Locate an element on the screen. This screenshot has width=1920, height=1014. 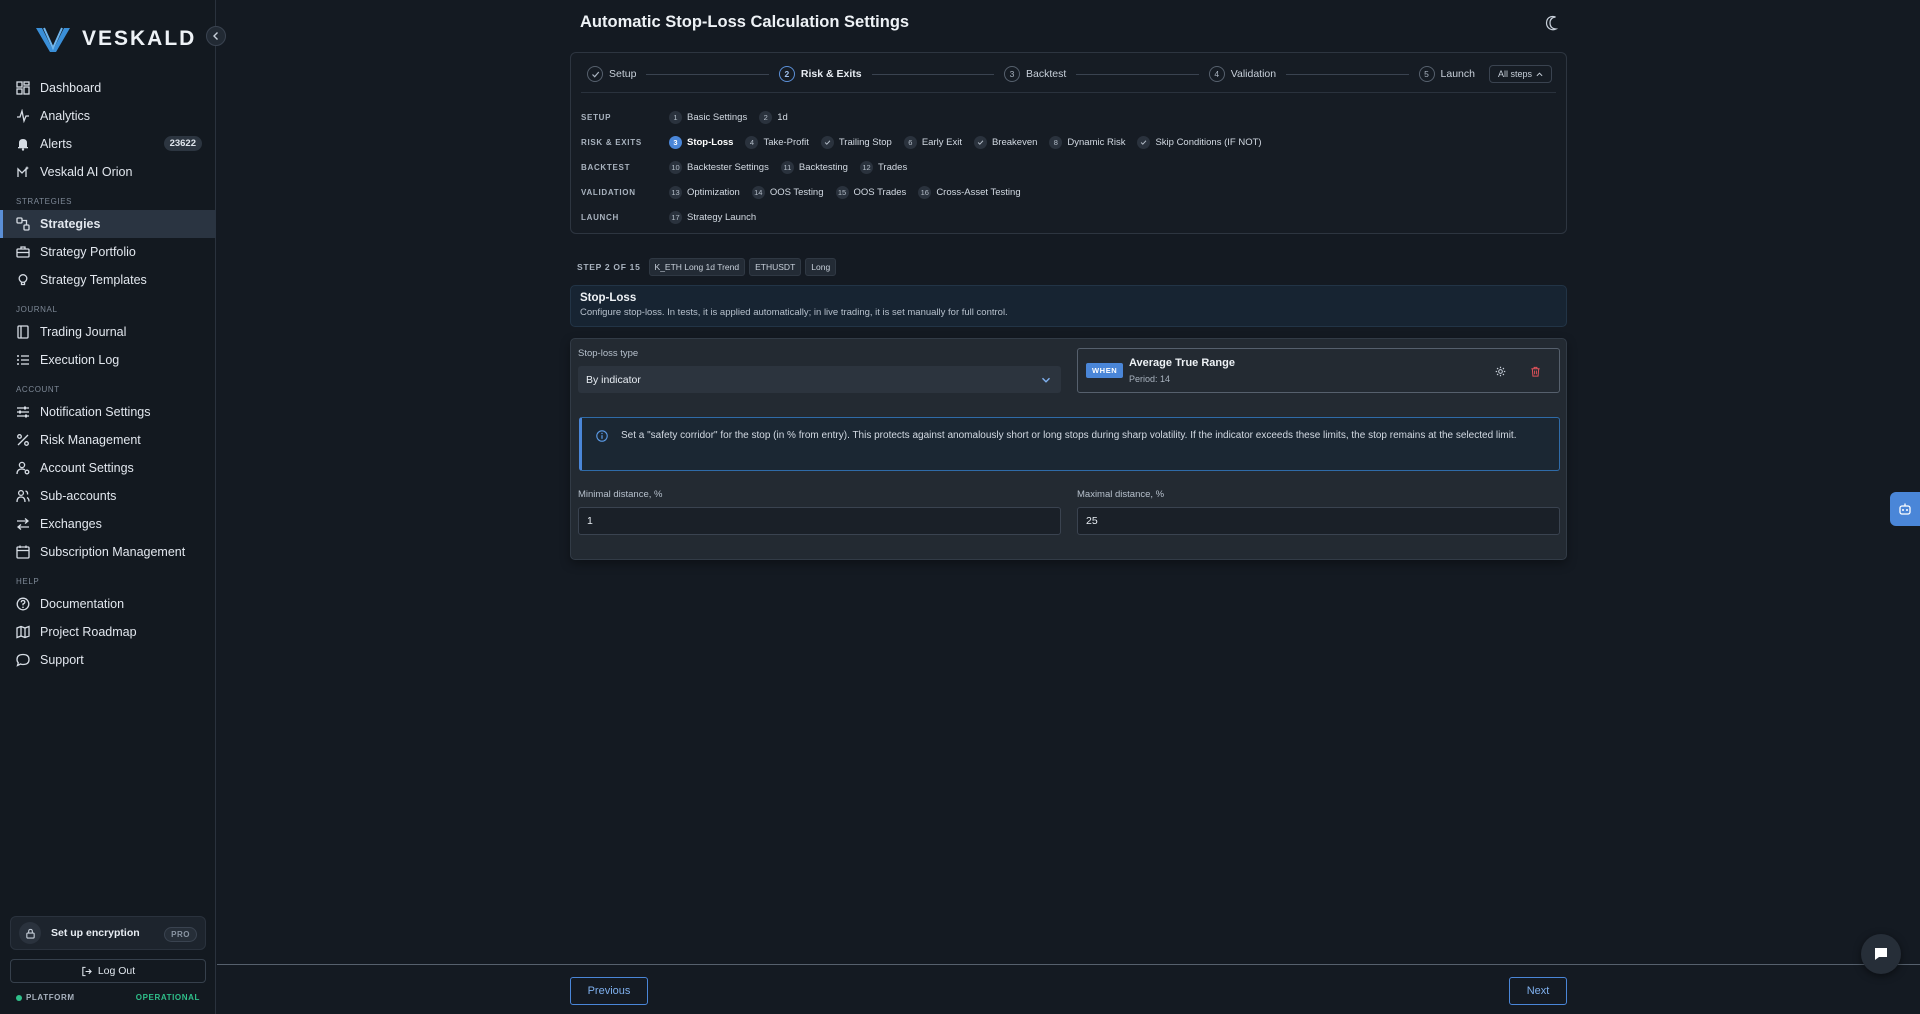
platform-status-text: OPERATIONAL is located at coordinates (167, 997).